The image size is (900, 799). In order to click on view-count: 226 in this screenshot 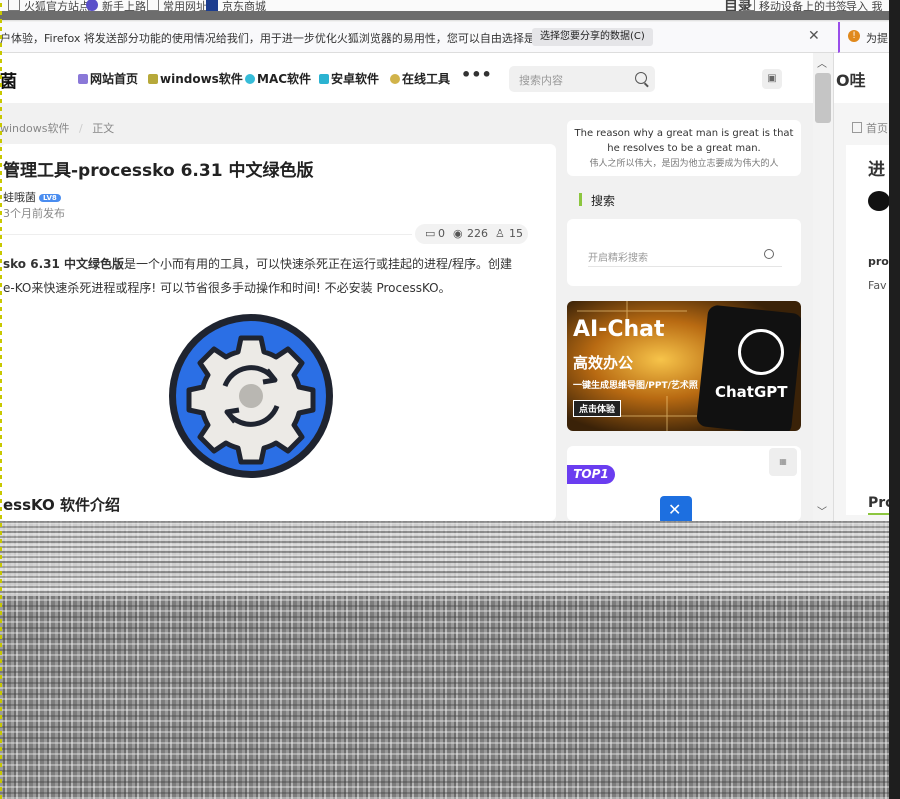, I will do `click(477, 233)`.